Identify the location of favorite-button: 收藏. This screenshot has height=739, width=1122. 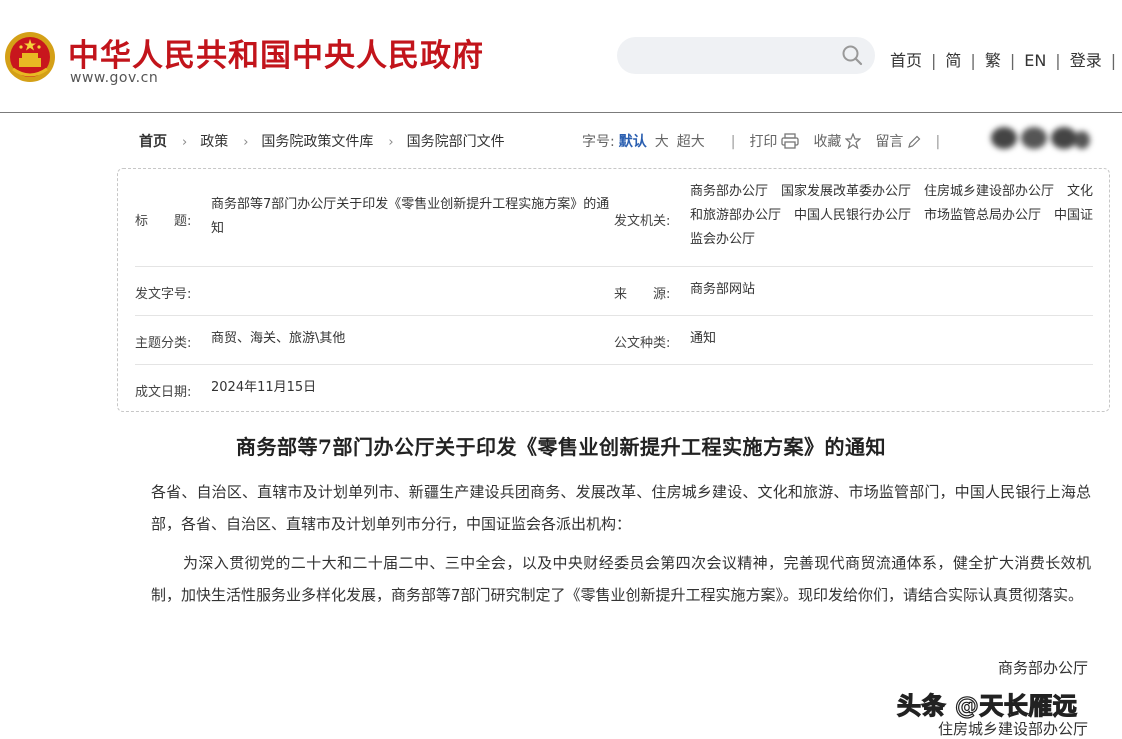
(838, 141).